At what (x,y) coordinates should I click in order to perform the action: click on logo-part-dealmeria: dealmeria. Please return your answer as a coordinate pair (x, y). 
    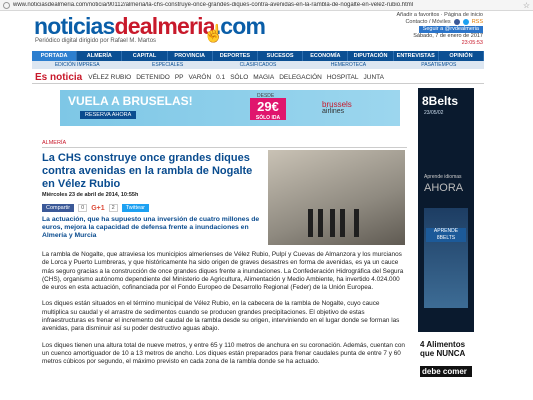
    Looking at the image, I should click on (165, 26).